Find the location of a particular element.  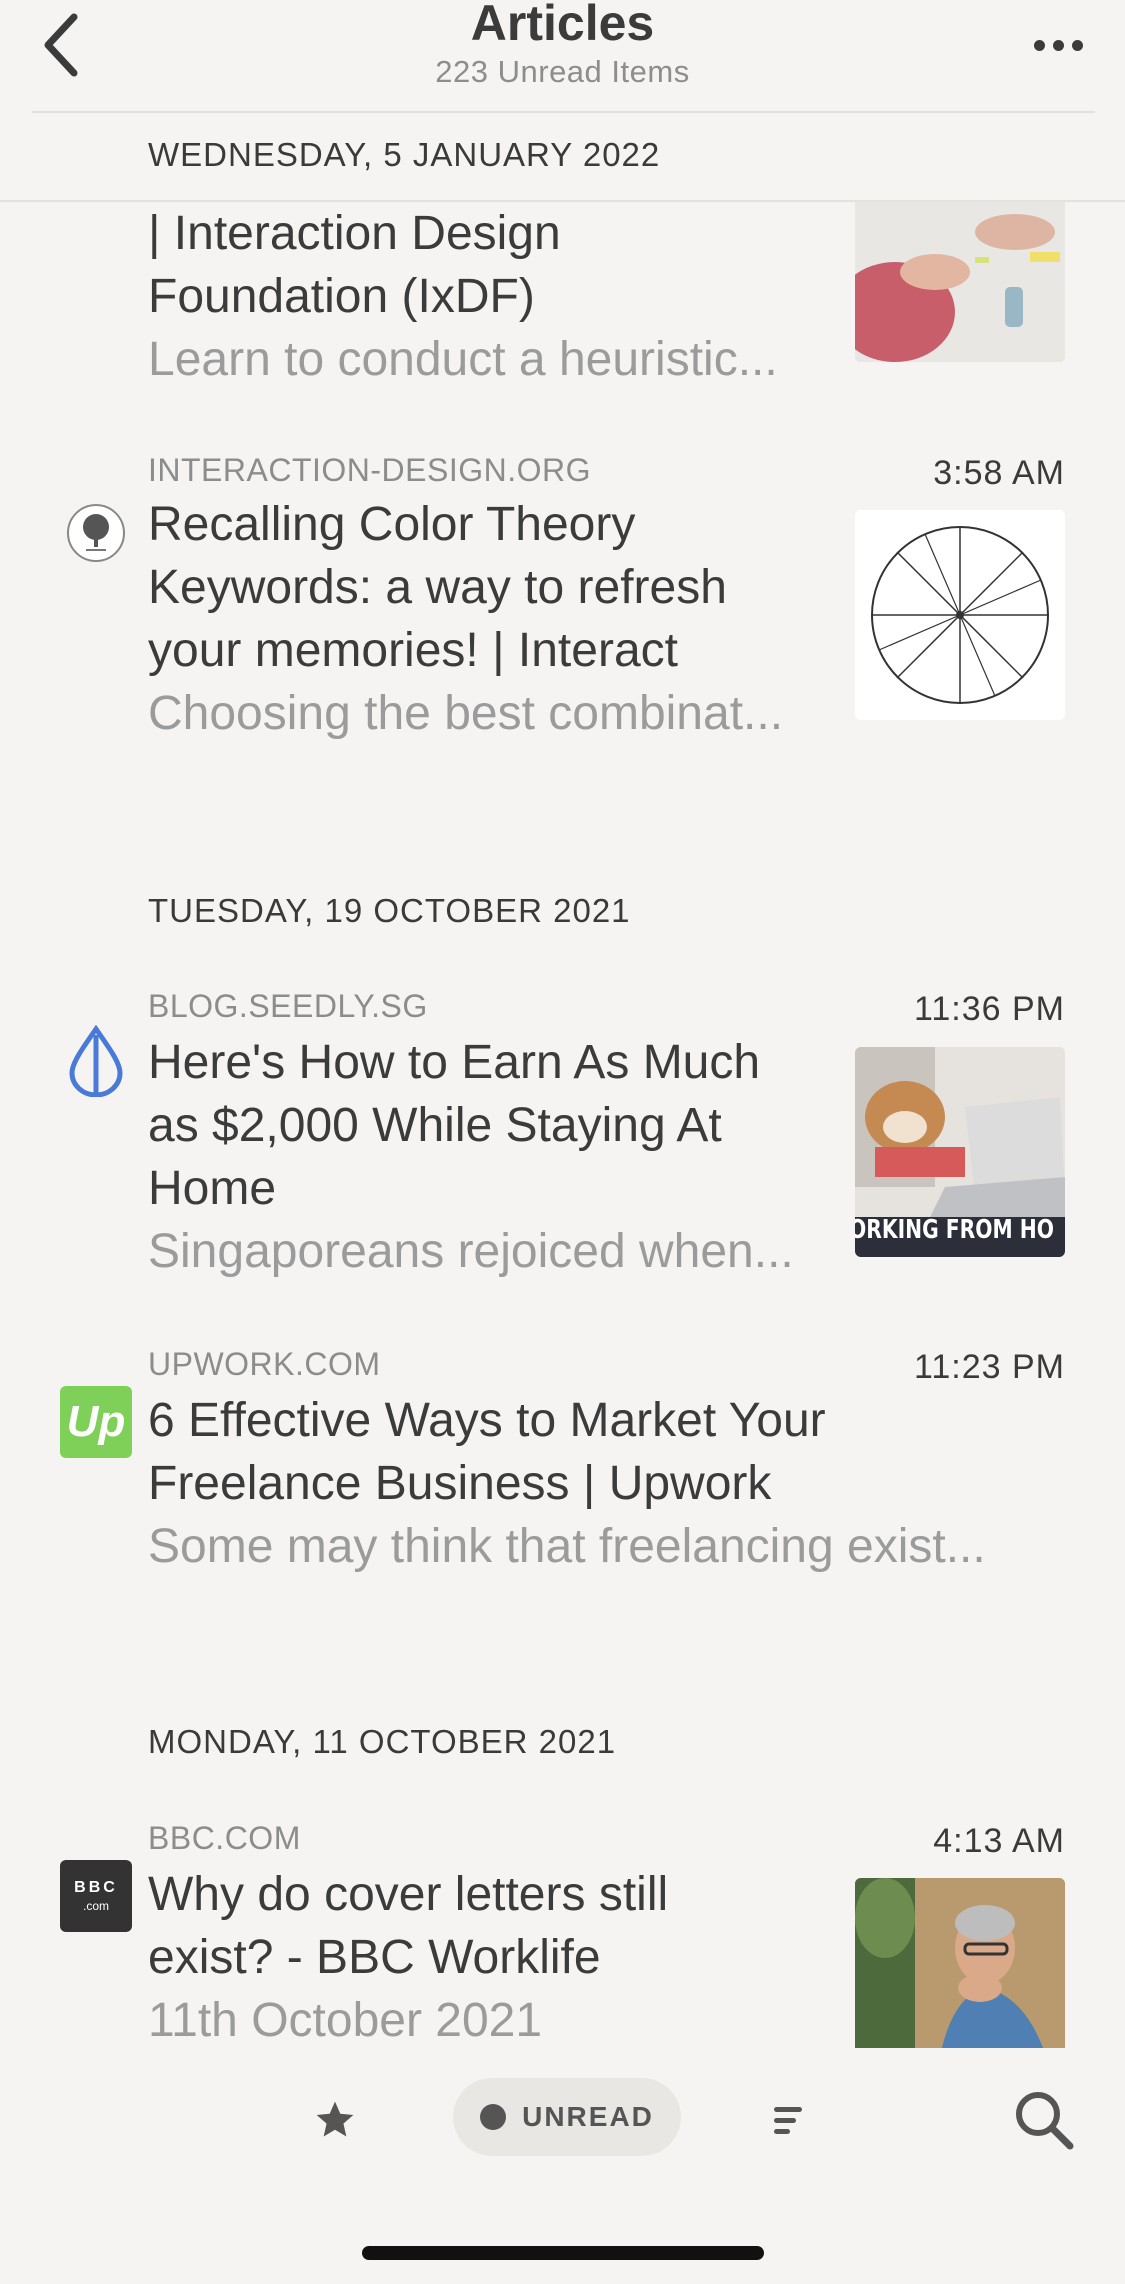

article-title: 6 Effective Ways to Market Your is located at coordinates (487, 1420).